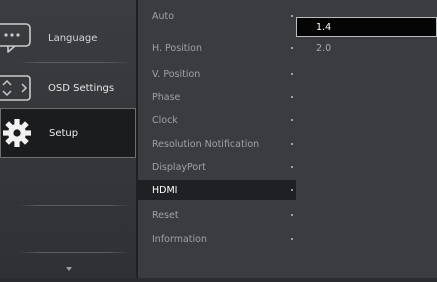  Describe the element at coordinates (206, 144) in the screenshot. I see `menu-item-label: Resolution Notification` at that location.